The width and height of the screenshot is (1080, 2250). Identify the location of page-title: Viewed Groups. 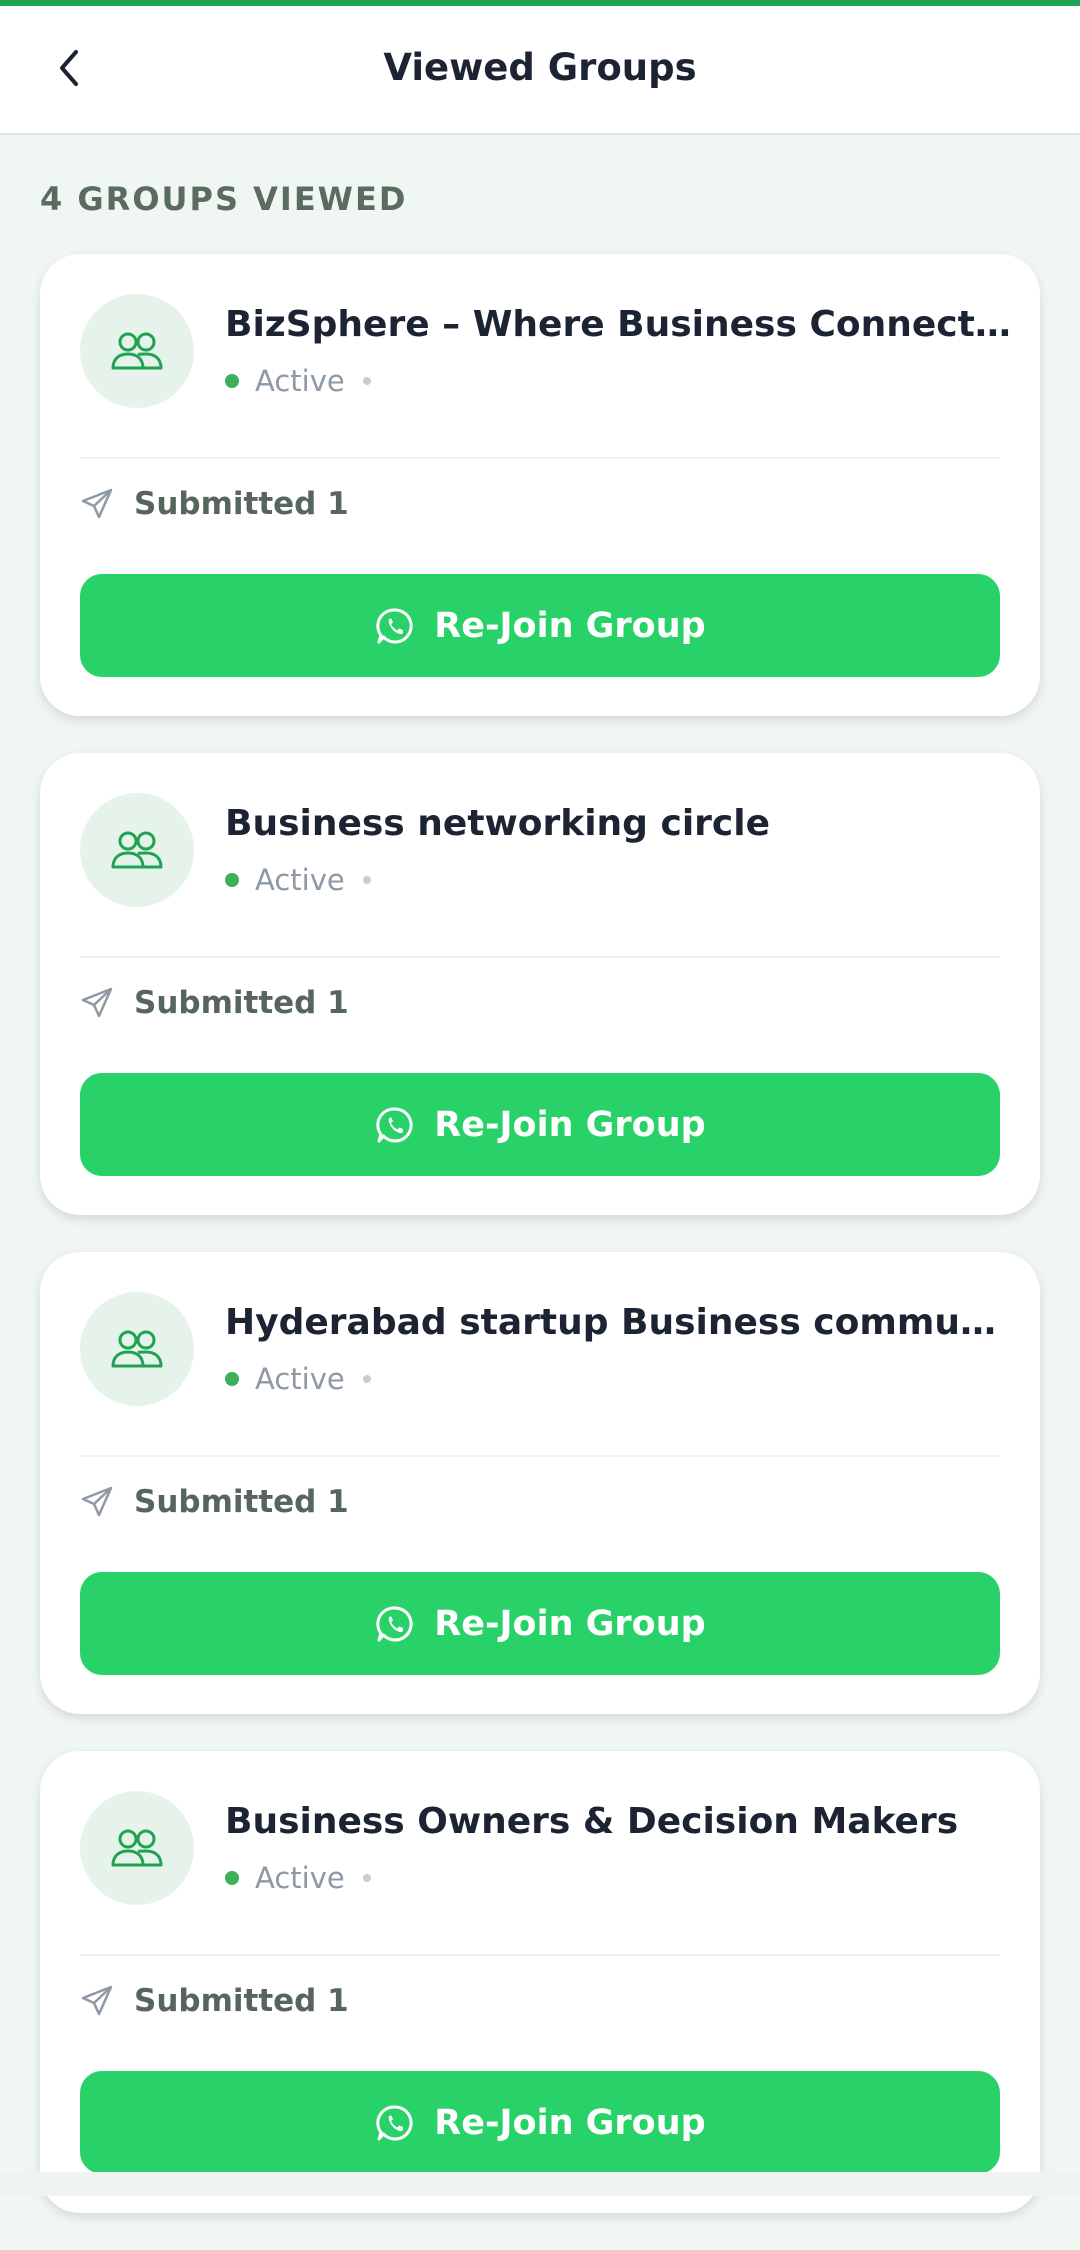
(540, 67).